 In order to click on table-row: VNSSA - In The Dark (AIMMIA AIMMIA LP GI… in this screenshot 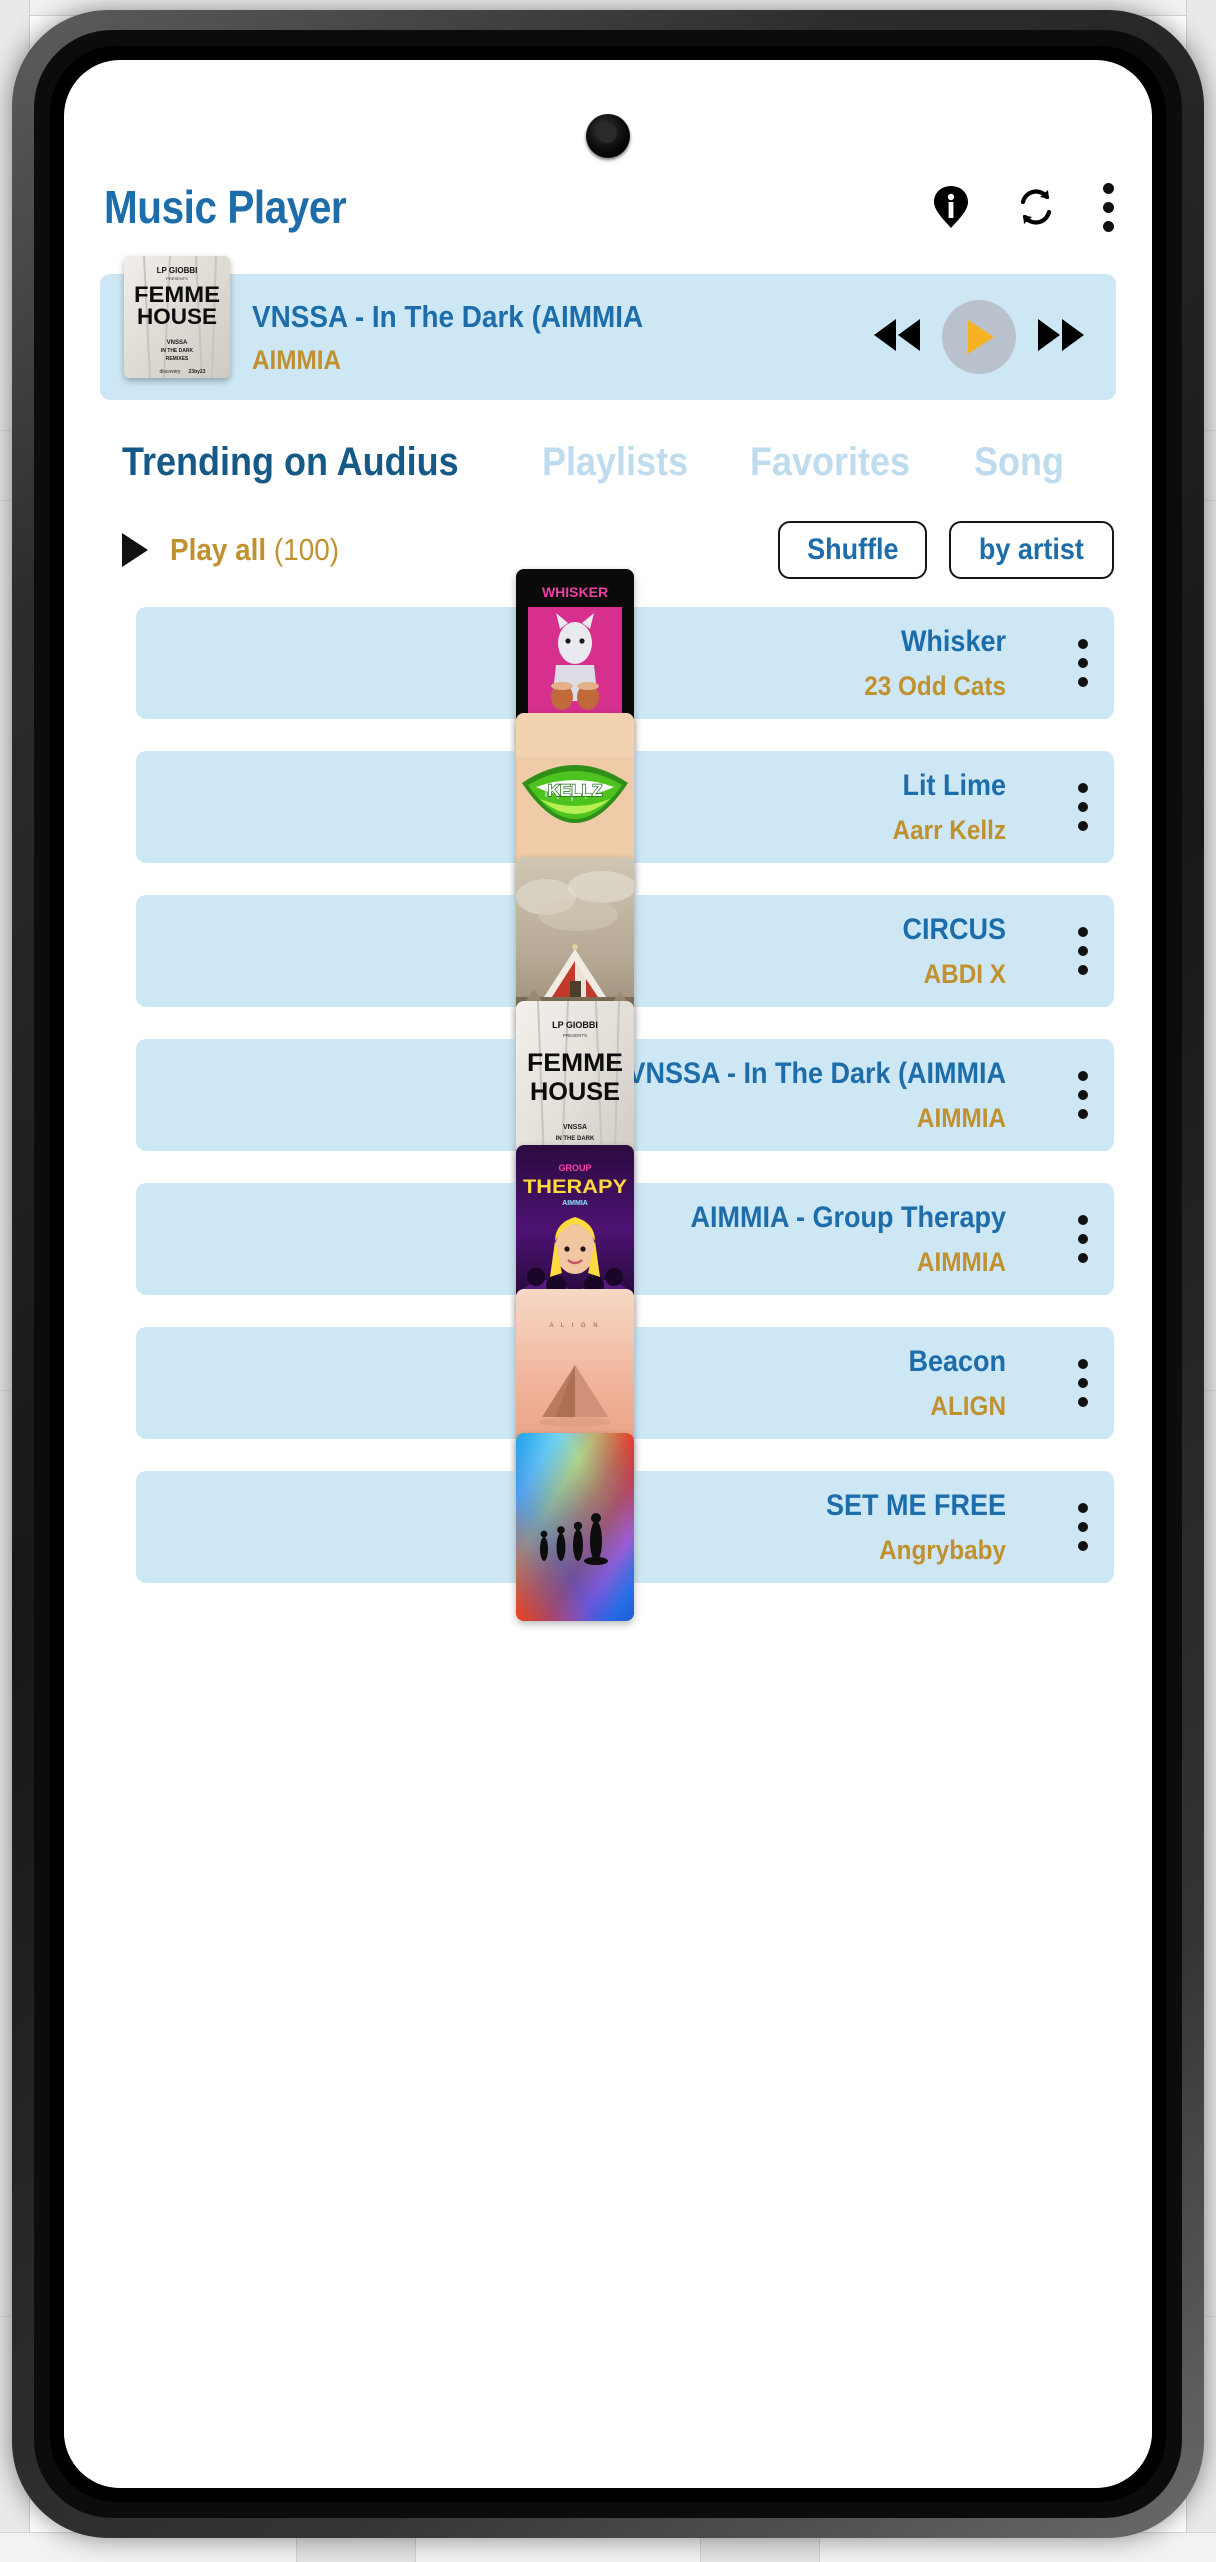, I will do `click(625, 1095)`.